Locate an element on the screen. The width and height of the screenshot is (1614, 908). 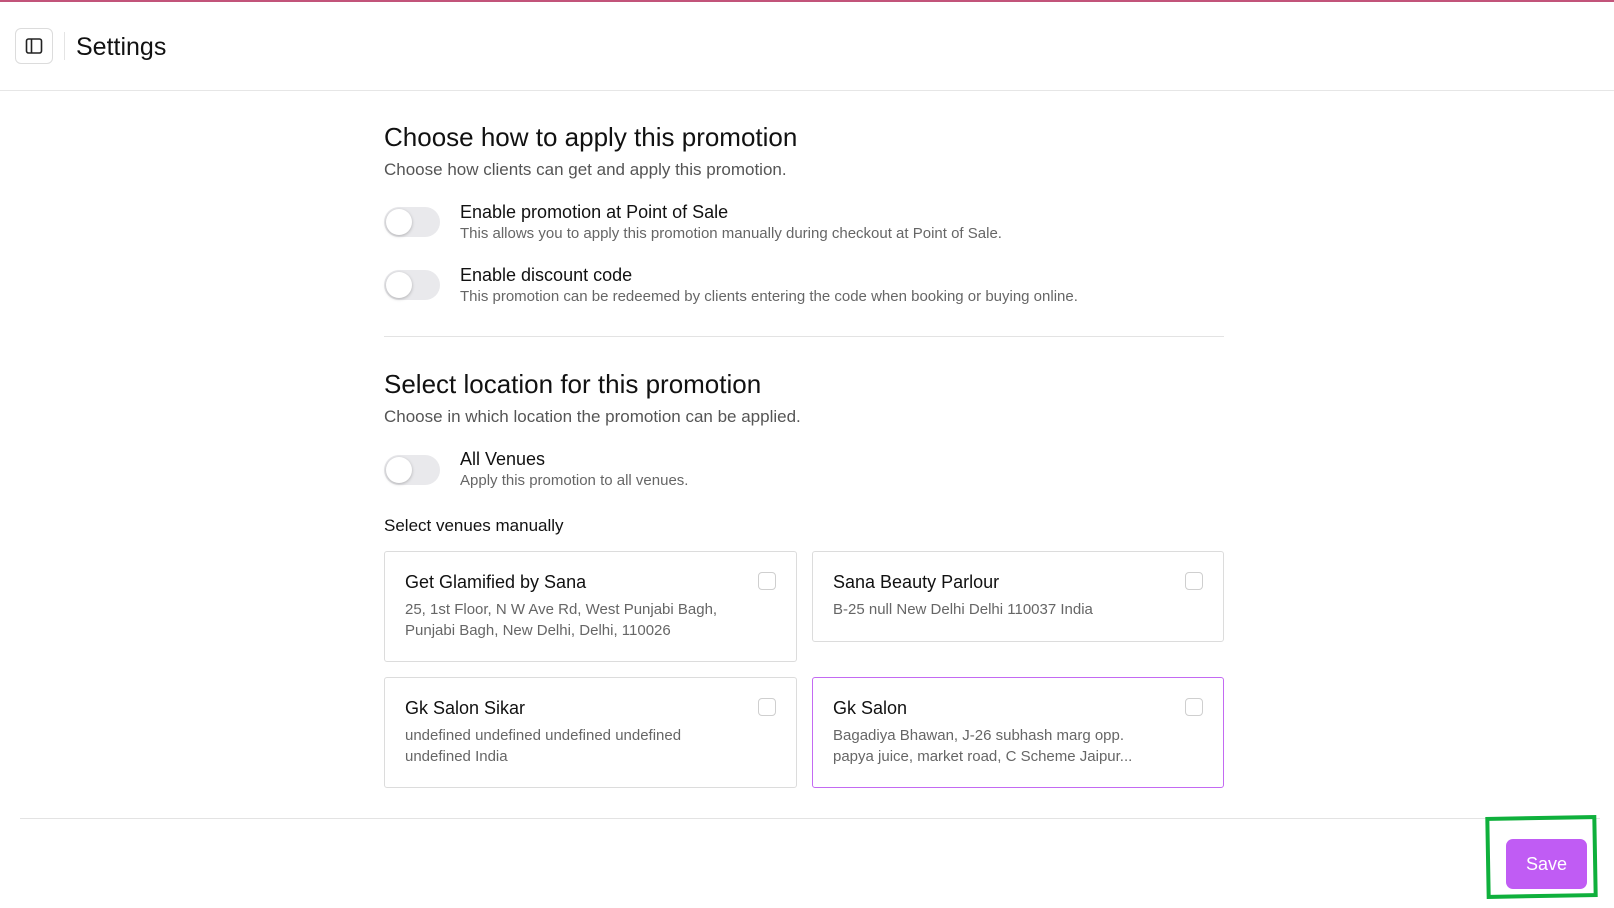
select-venues-label: Select venues manually is located at coordinates (474, 525).